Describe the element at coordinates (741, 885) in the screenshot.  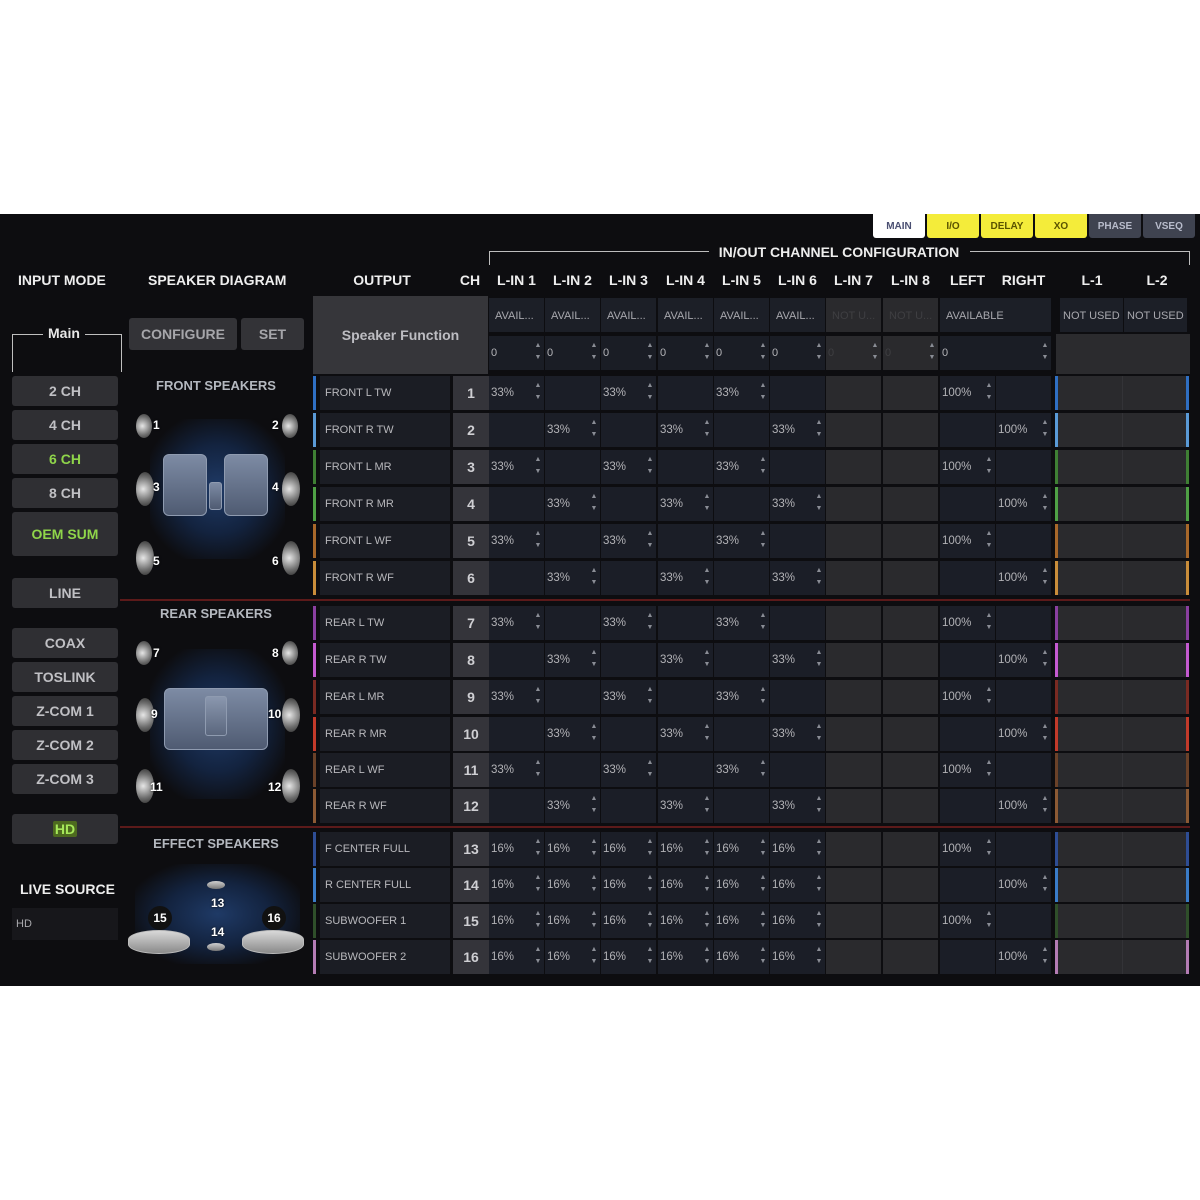
I see `mix-cell-l-in-5: 16% ▲ ▼` at that location.